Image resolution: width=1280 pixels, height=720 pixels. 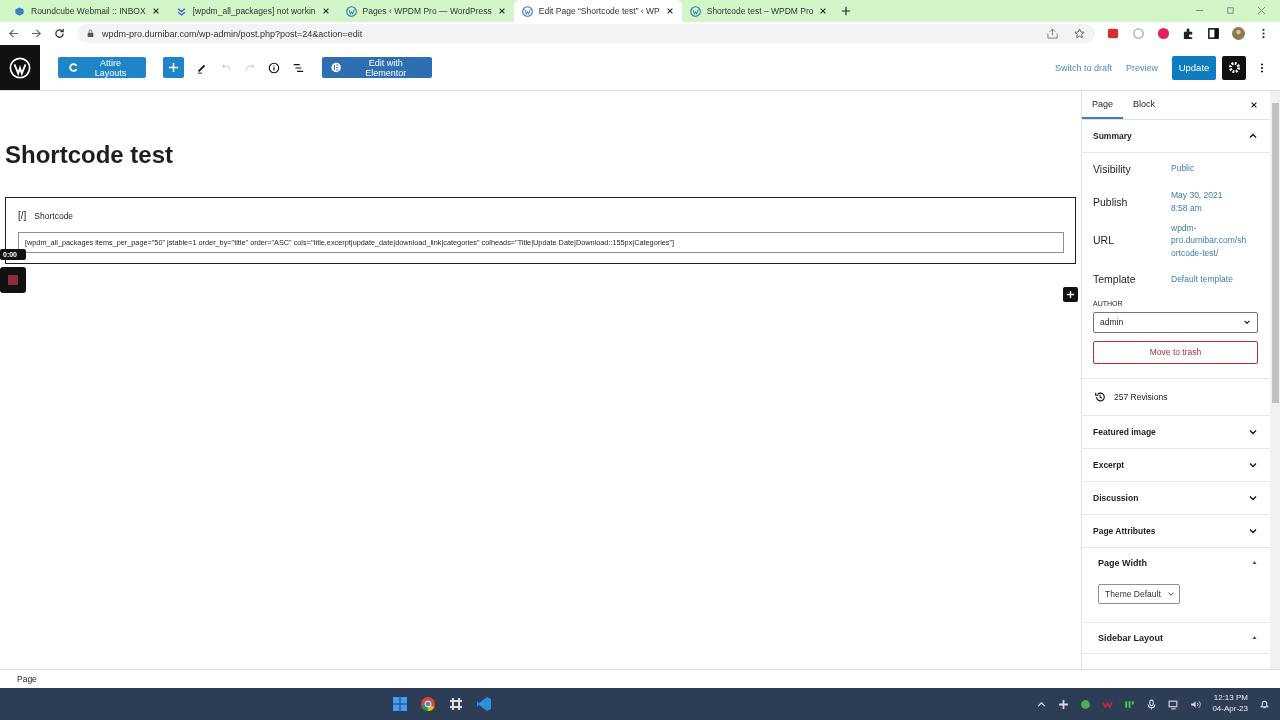 I want to click on revisions-link: 257 Revisions, so click(x=1141, y=396).